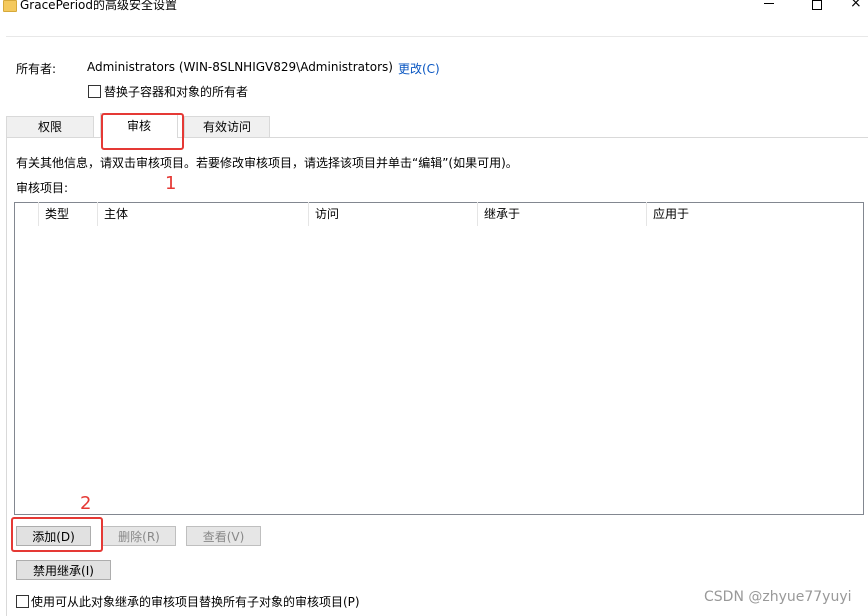  What do you see at coordinates (562, 214) in the screenshot?
I see `column-header-inherited-from: 继承于` at bounding box center [562, 214].